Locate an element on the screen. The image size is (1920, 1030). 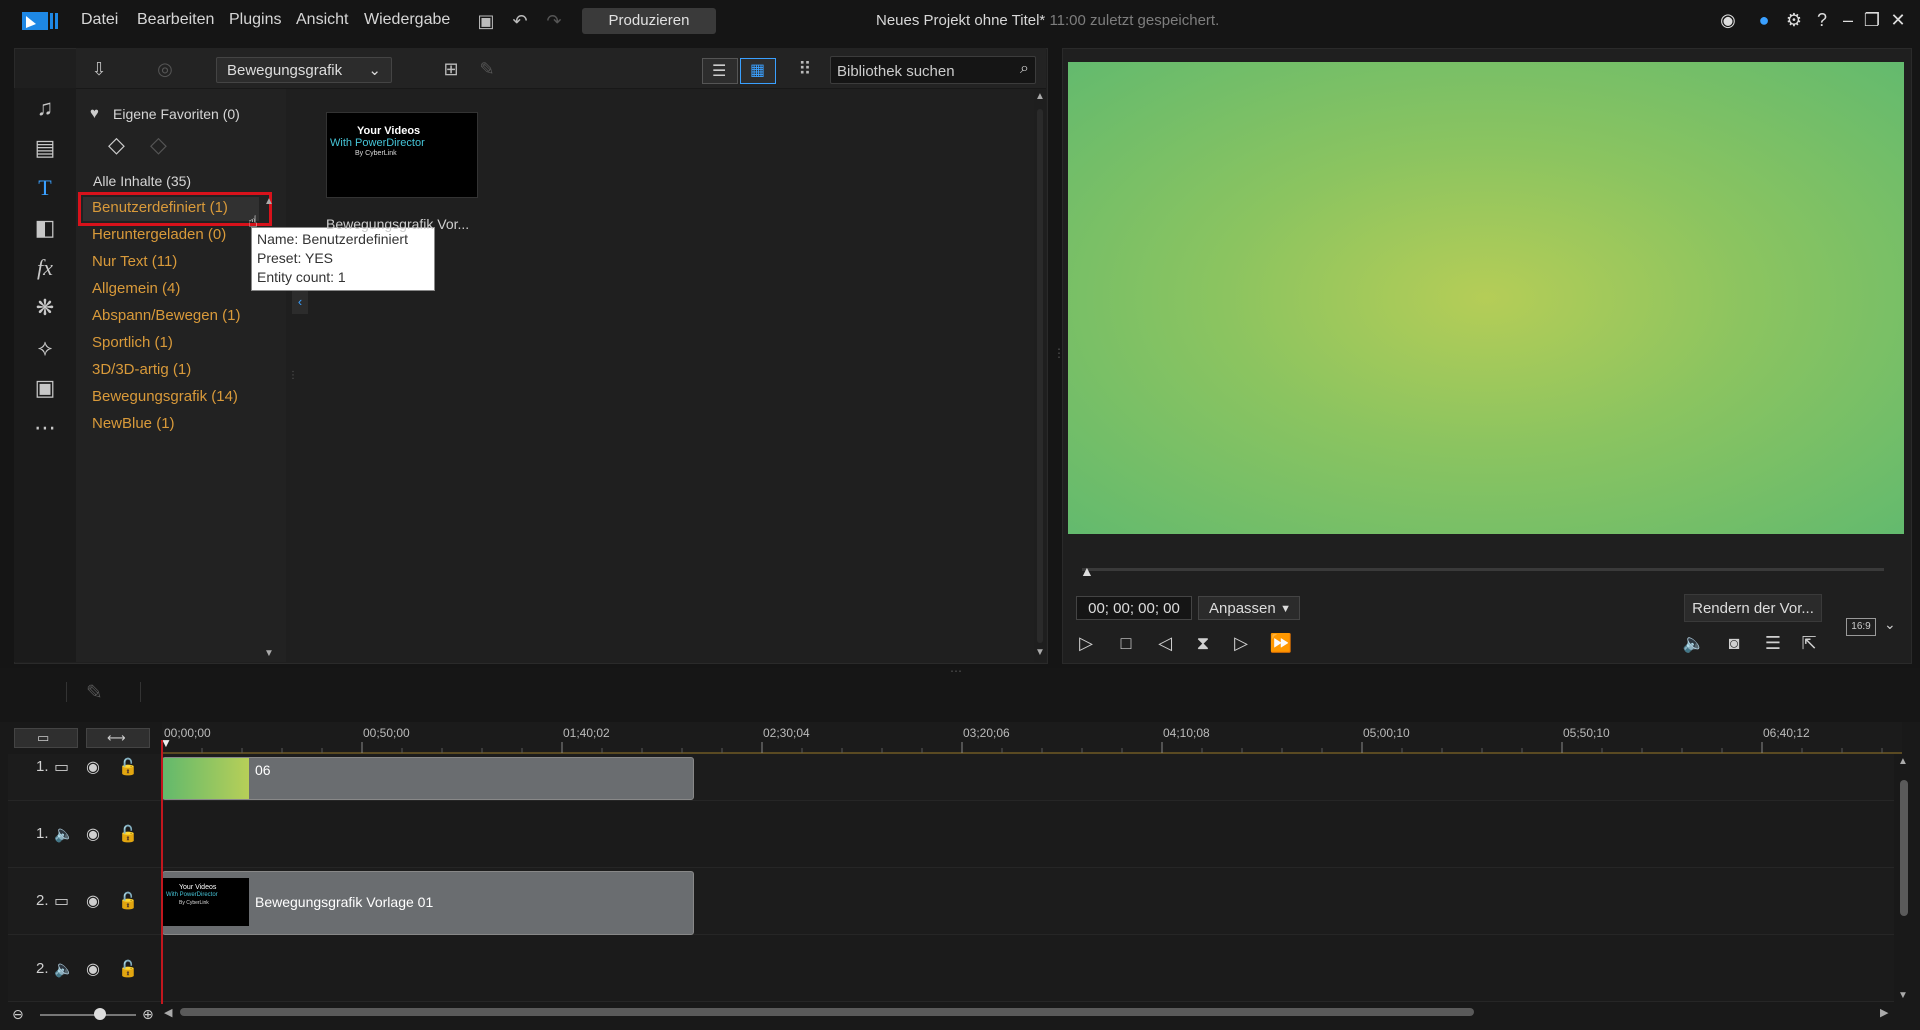
edit-template-icon: ✎ is located at coordinates (487, 69).